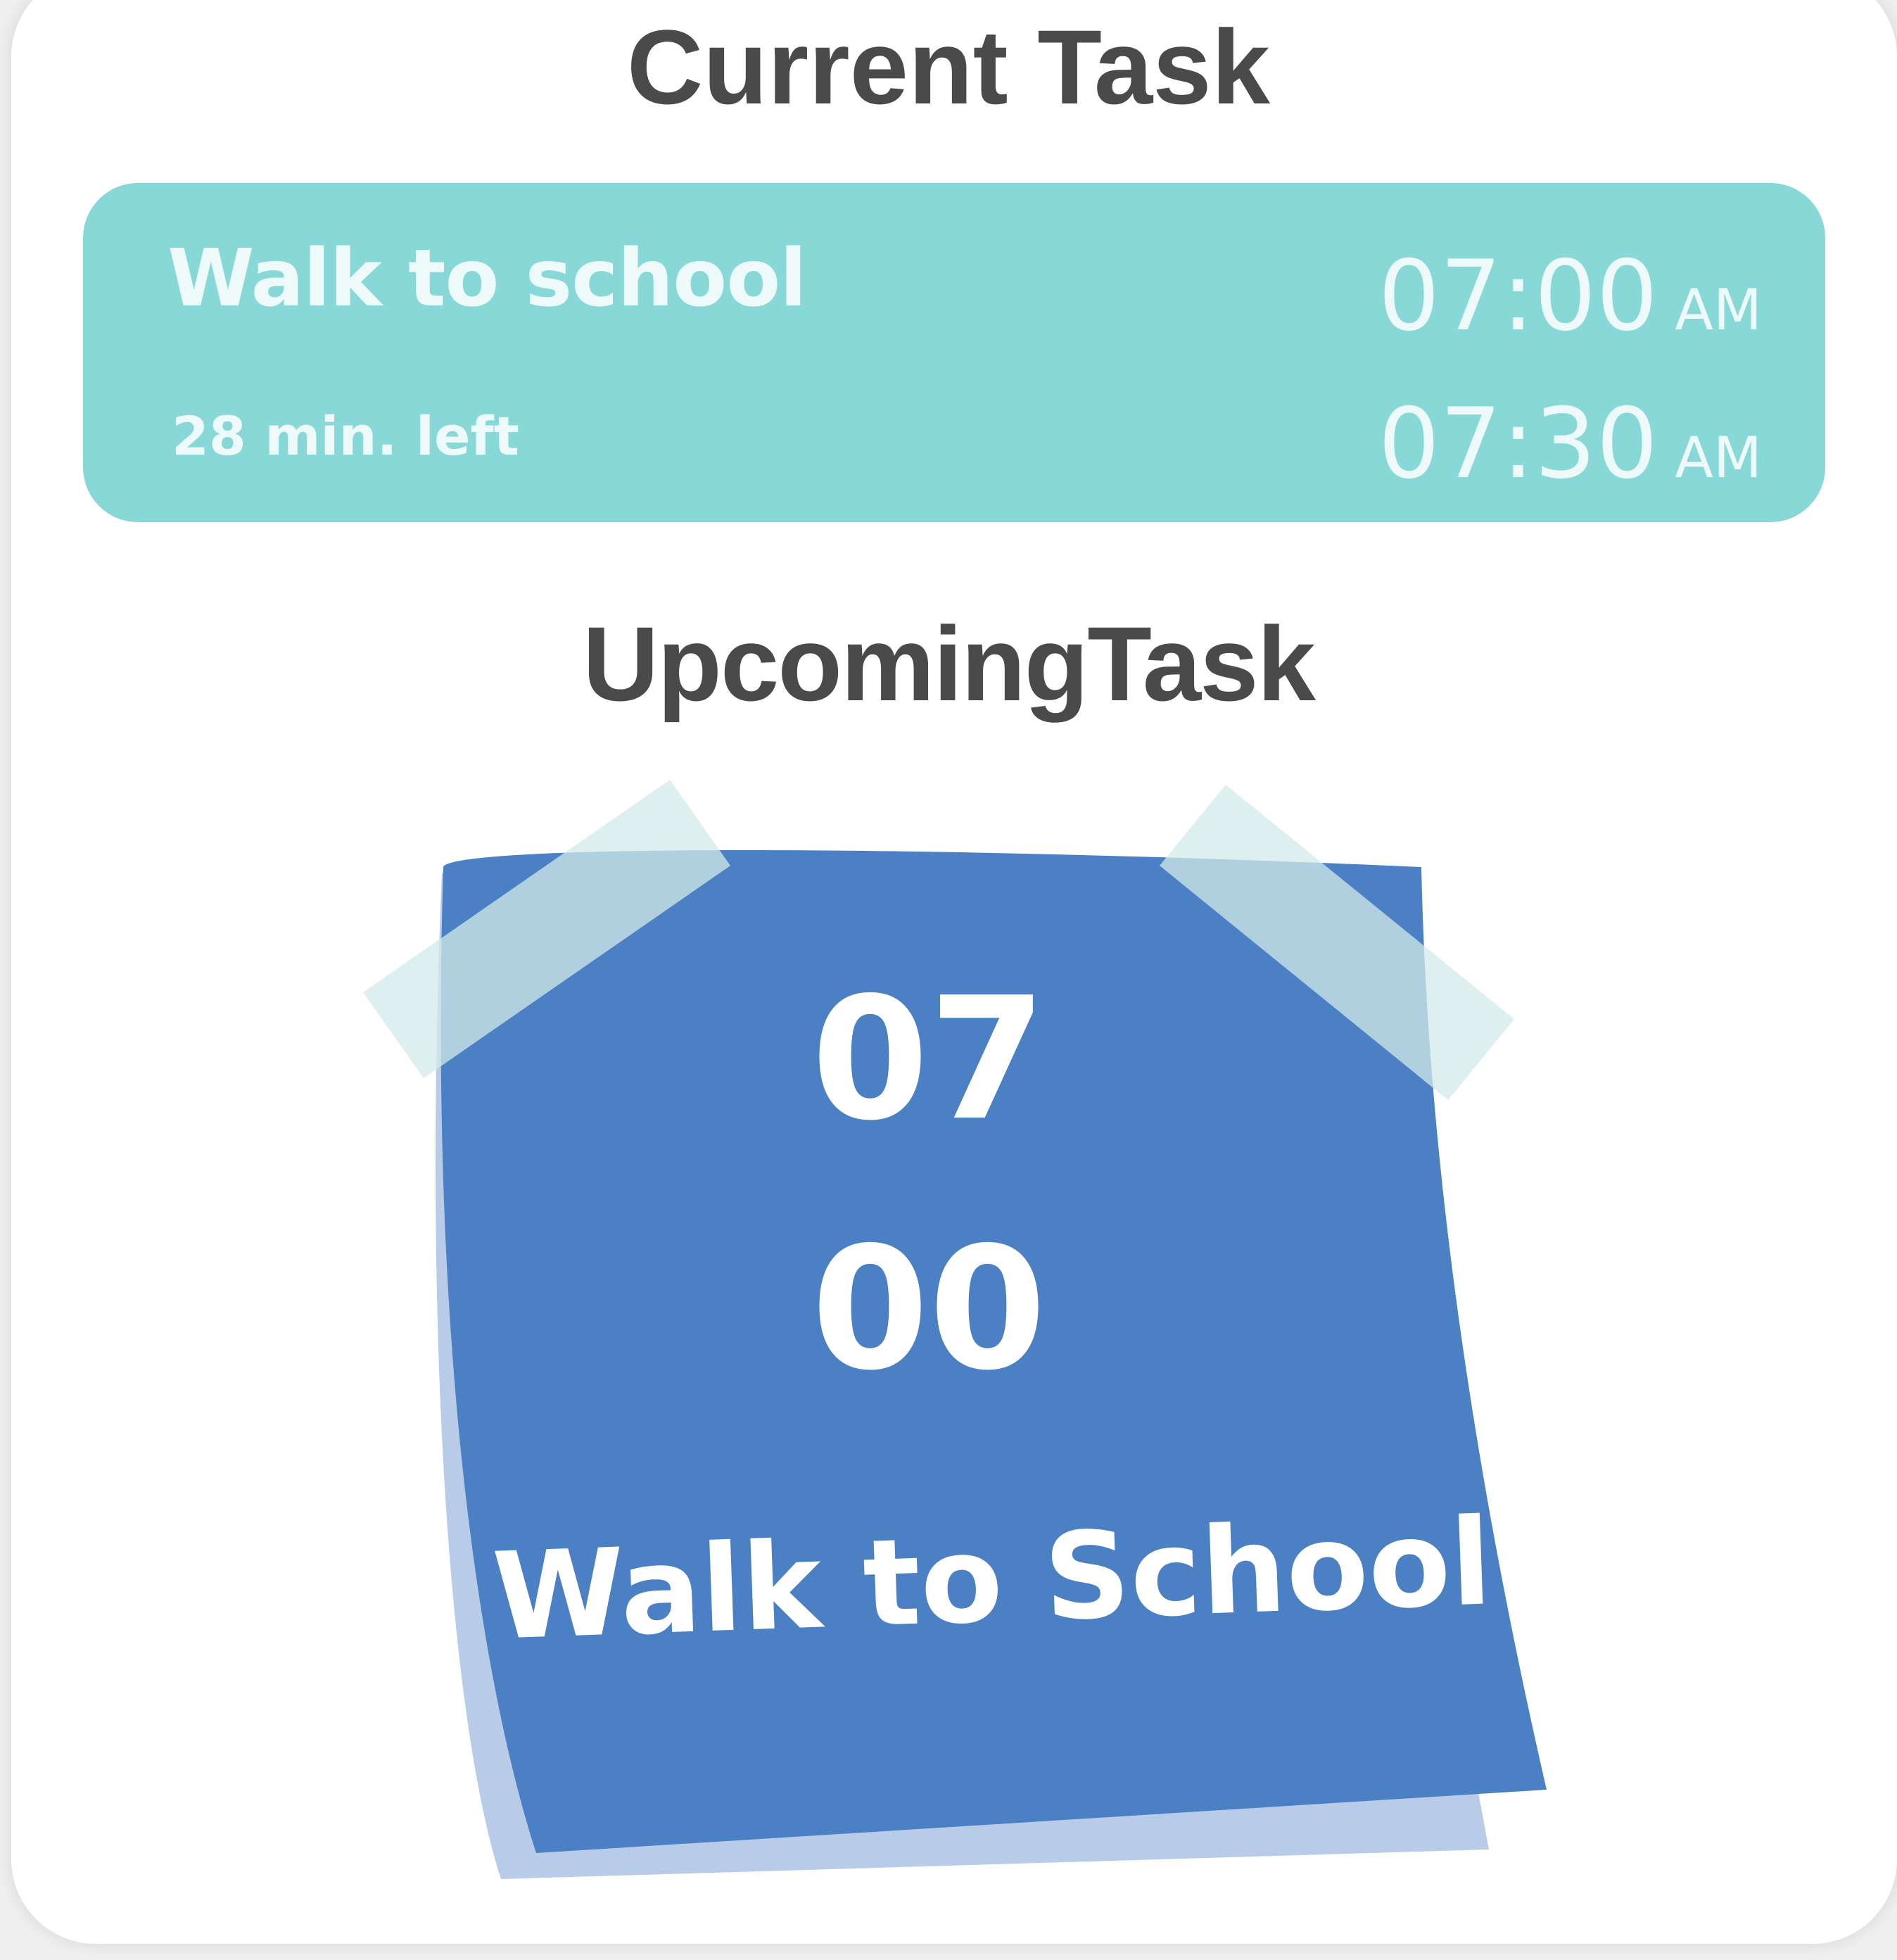 This screenshot has height=1960, width=1897. I want to click on upcoming-title: Walk to School, so click(992, 1580).